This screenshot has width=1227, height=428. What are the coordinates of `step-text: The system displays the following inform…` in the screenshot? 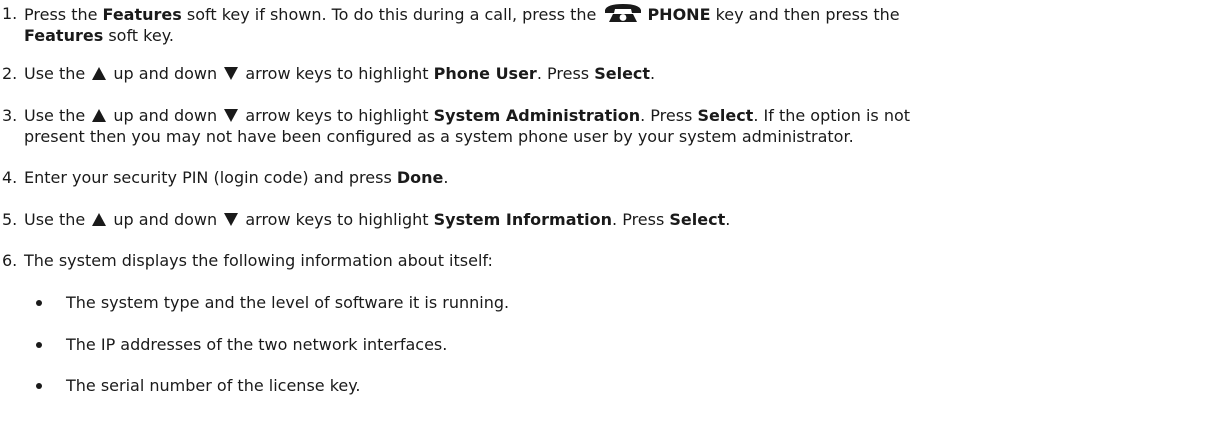 It's located at (258, 260).